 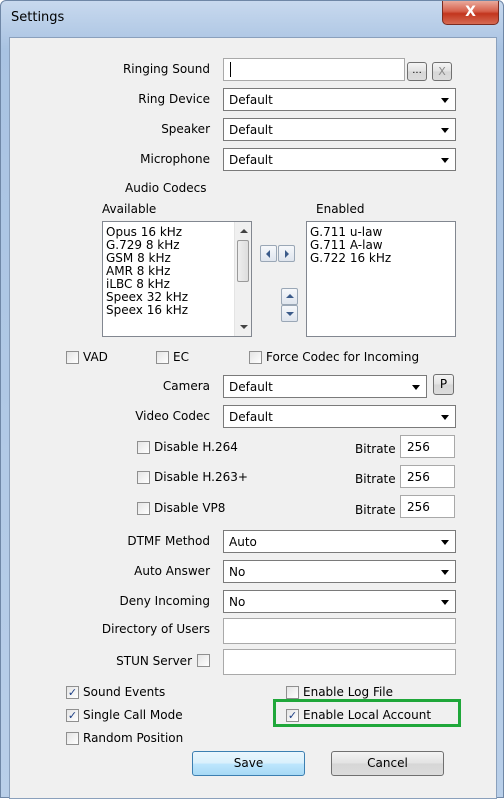 I want to click on camera-dropdown: Default, so click(x=325, y=386).